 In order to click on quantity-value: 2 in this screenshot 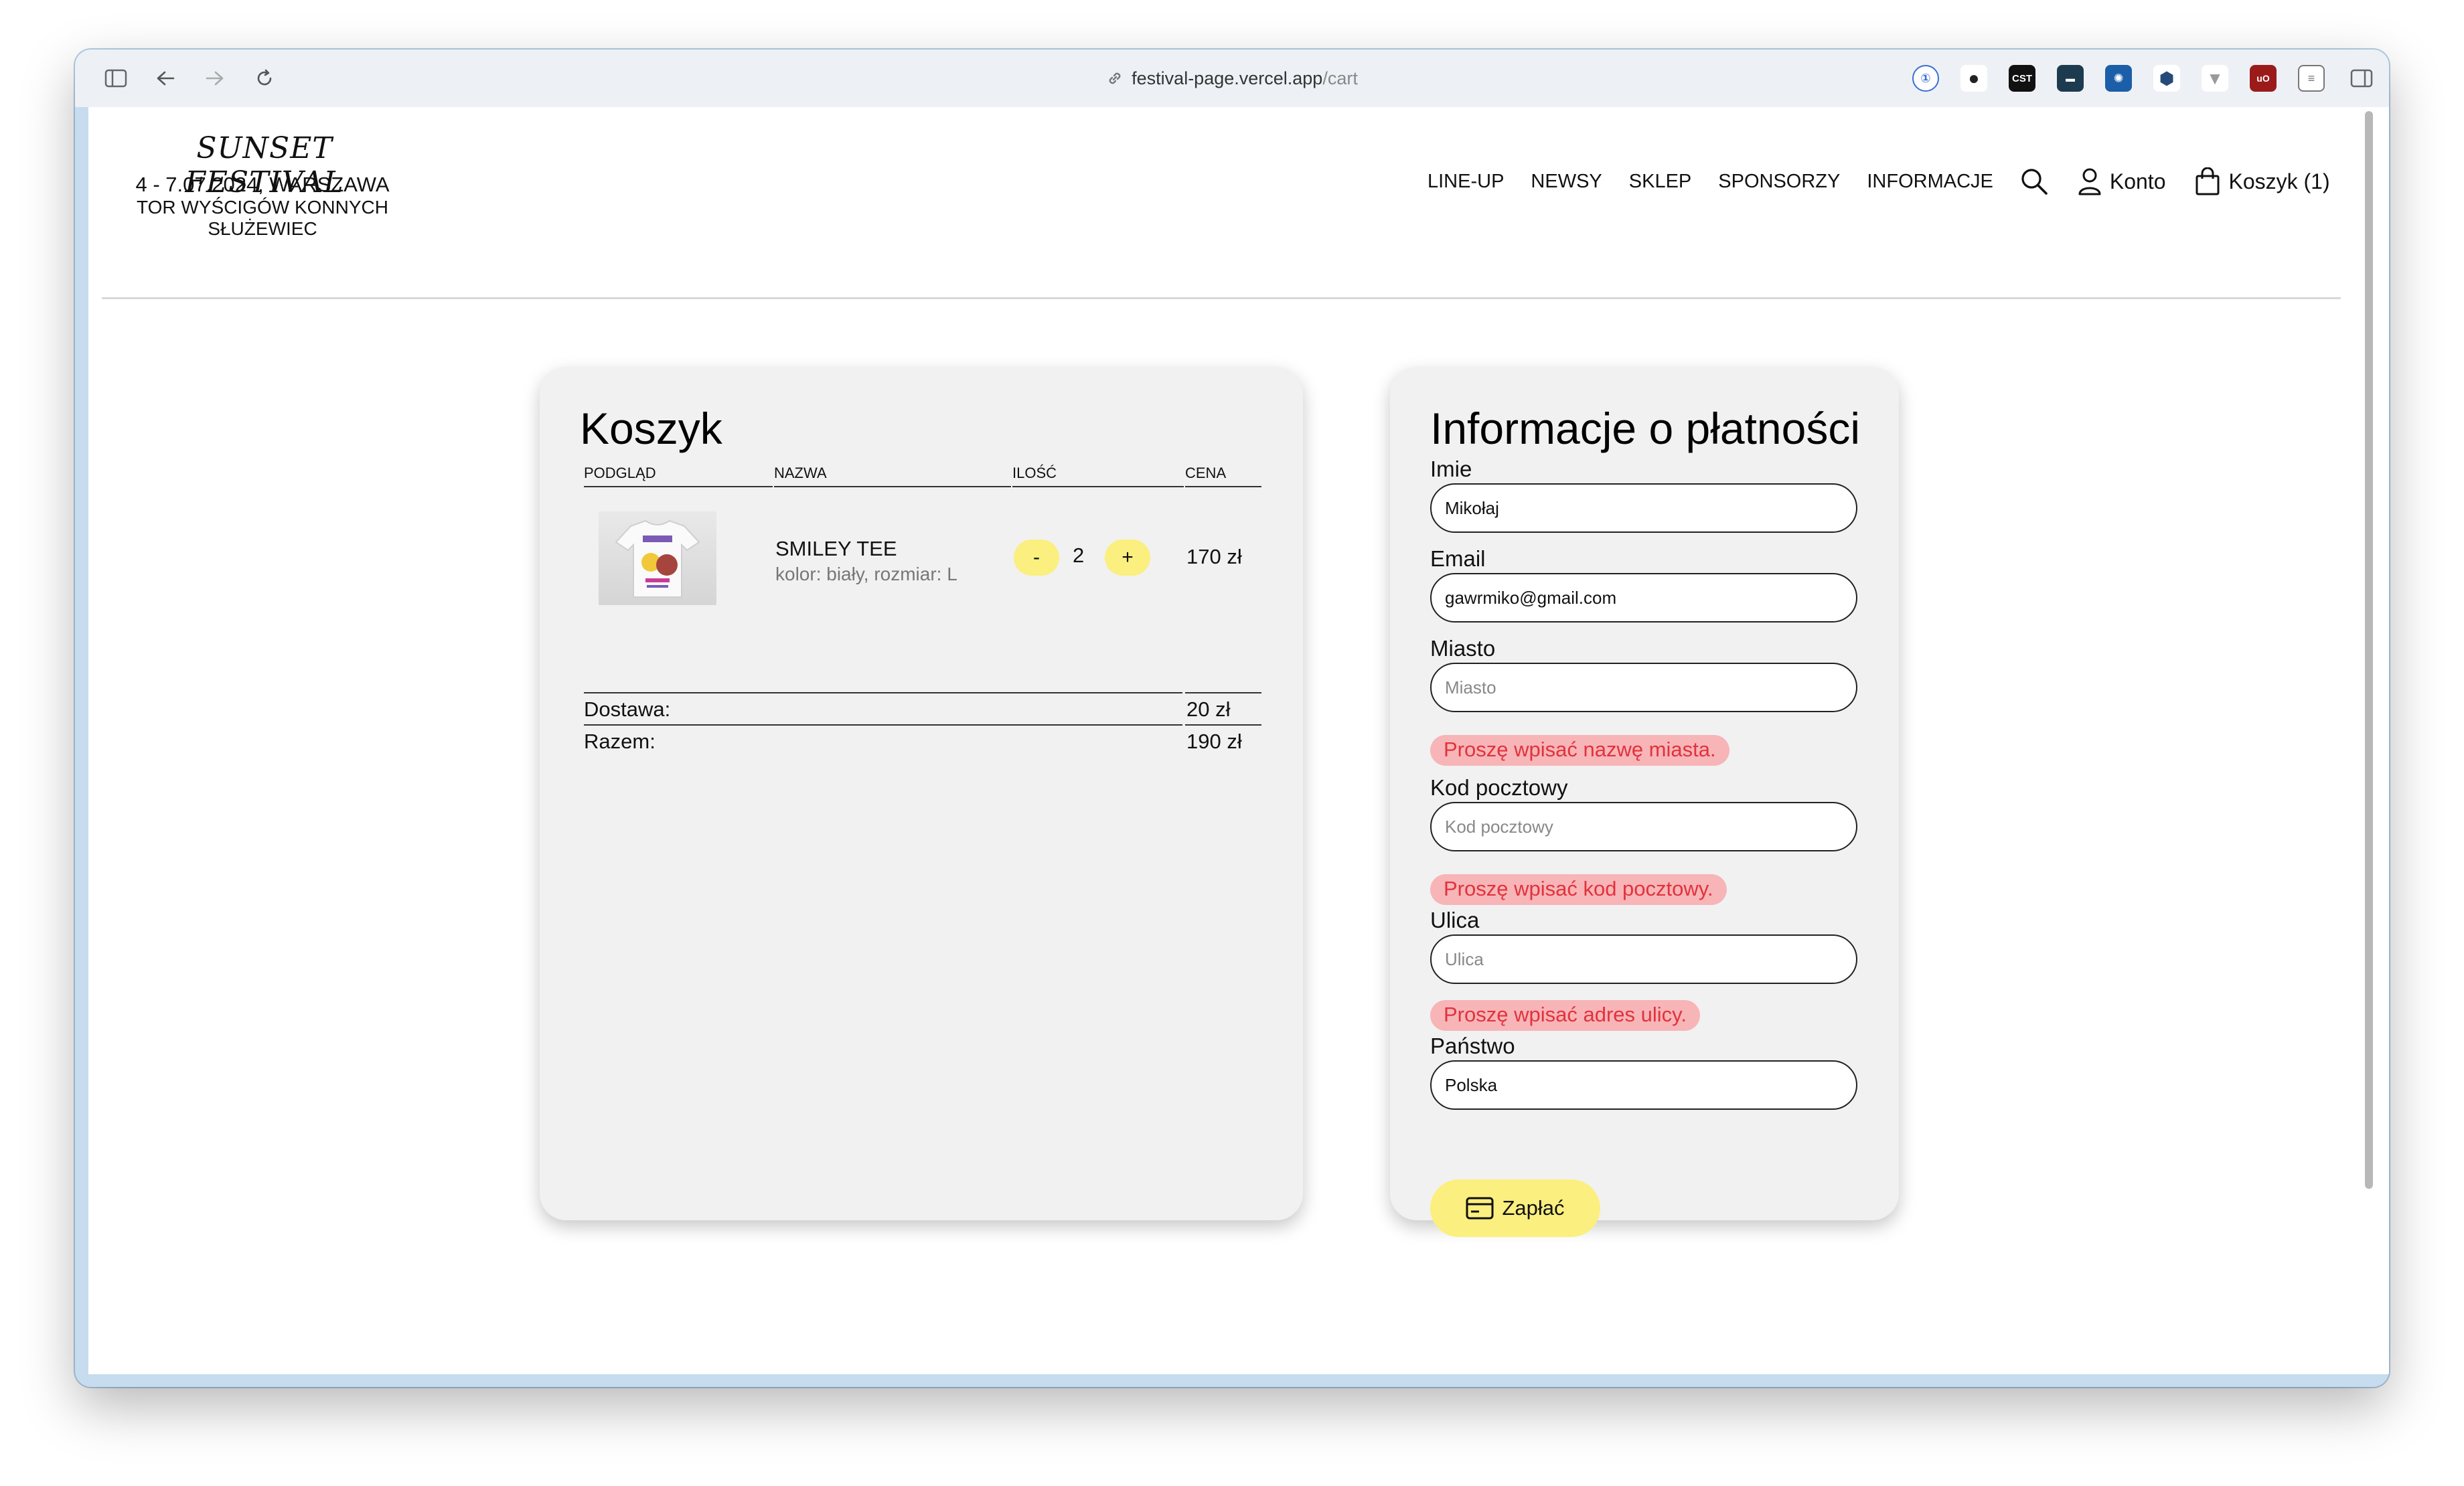, I will do `click(1079, 555)`.